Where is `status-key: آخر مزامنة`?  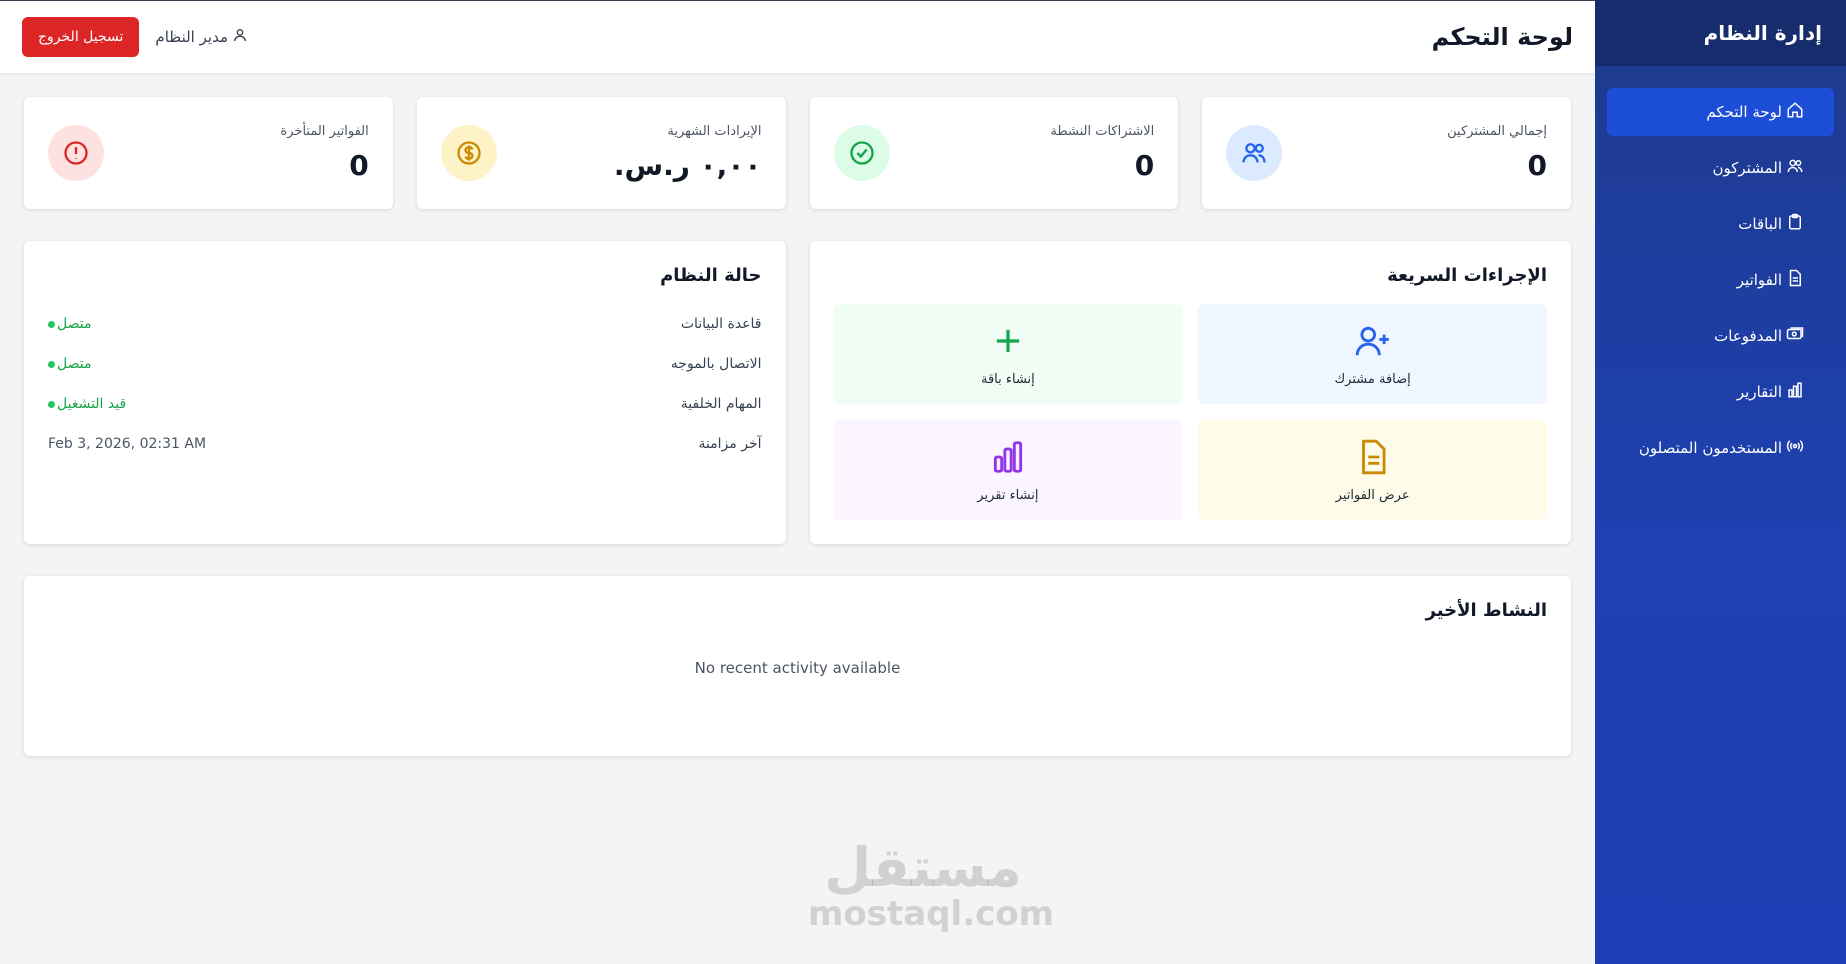
status-key: آخر مزامنة is located at coordinates (730, 444).